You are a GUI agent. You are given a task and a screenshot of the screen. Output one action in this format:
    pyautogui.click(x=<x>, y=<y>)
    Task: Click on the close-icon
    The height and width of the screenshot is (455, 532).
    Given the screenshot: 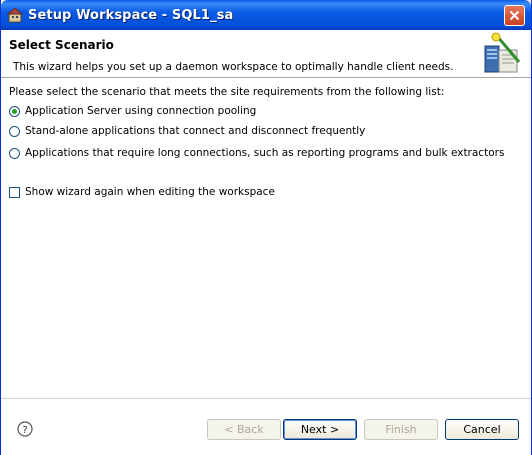 What is the action you would take?
    pyautogui.click(x=514, y=15)
    